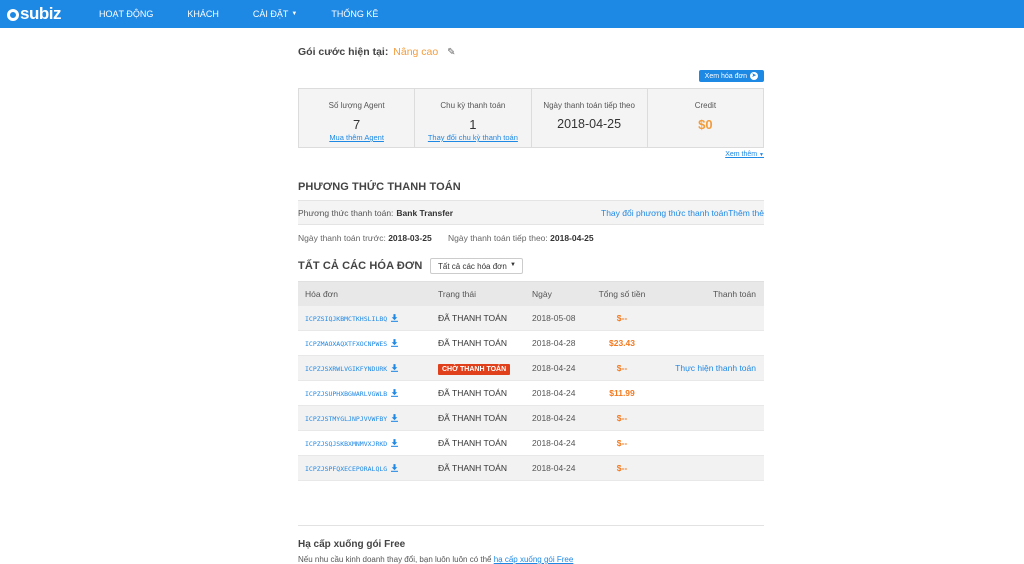 This screenshot has width=1024, height=564. I want to click on invoice-status-cell: CHỜ THANH TOÁN, so click(474, 369).